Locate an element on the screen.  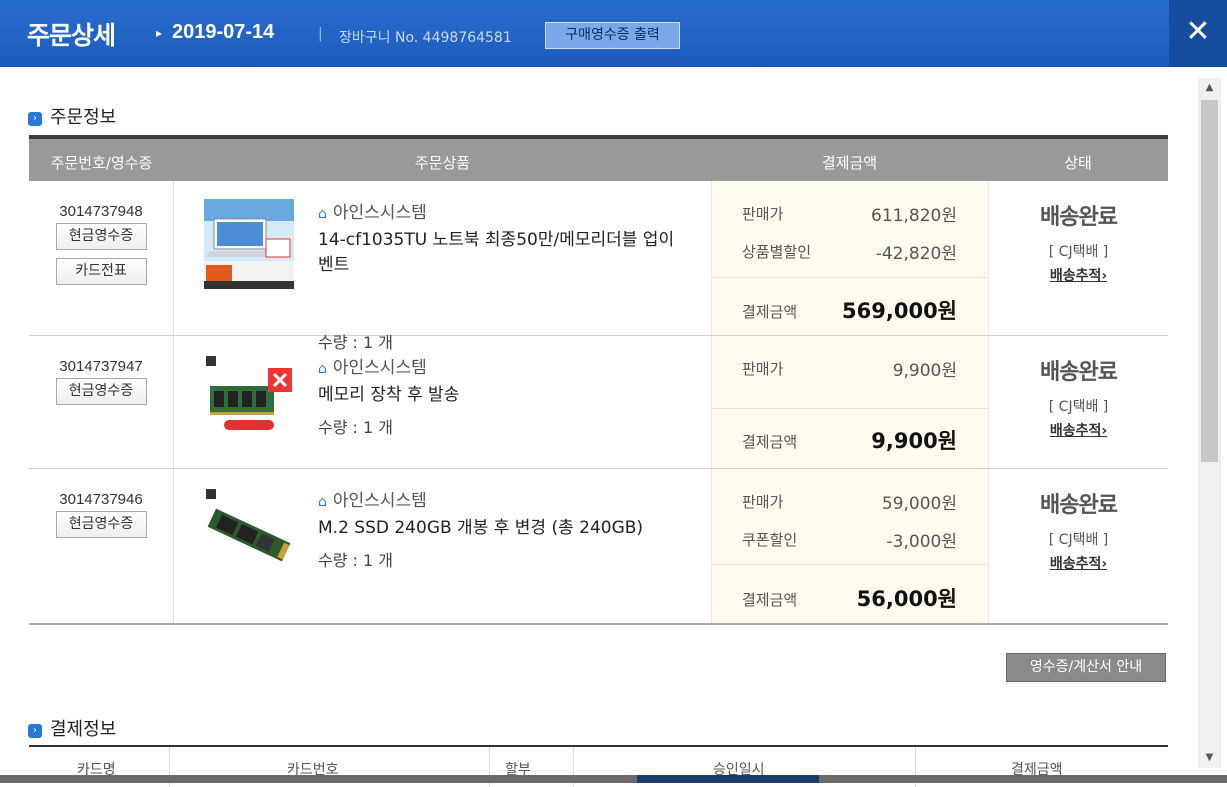
total-line: 결제금액 569,000원 is located at coordinates (849, 311).